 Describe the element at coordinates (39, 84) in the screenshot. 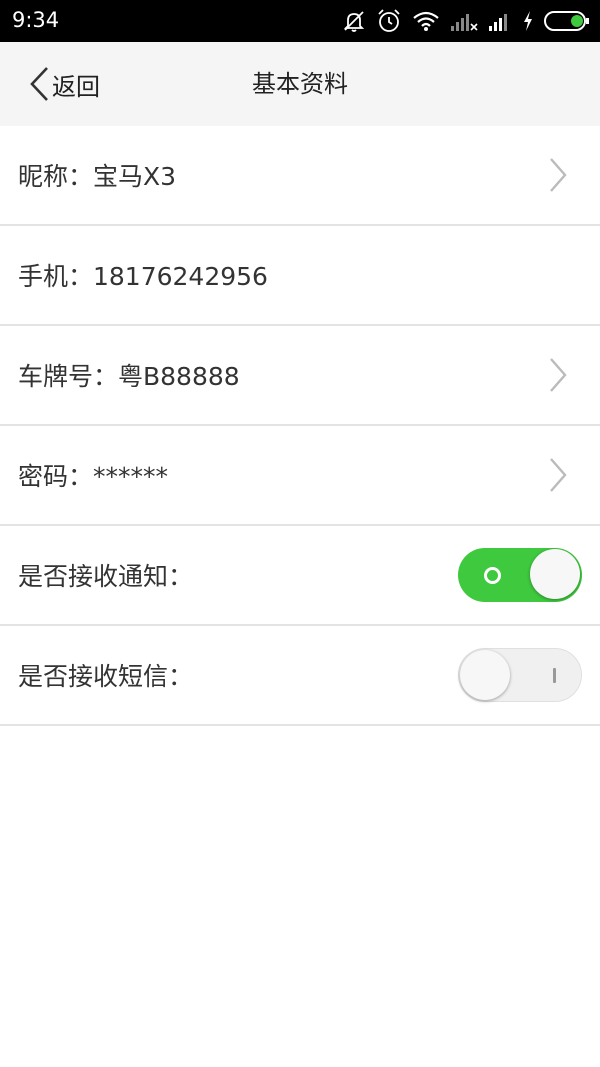

I see `chevron-left-icon` at that location.